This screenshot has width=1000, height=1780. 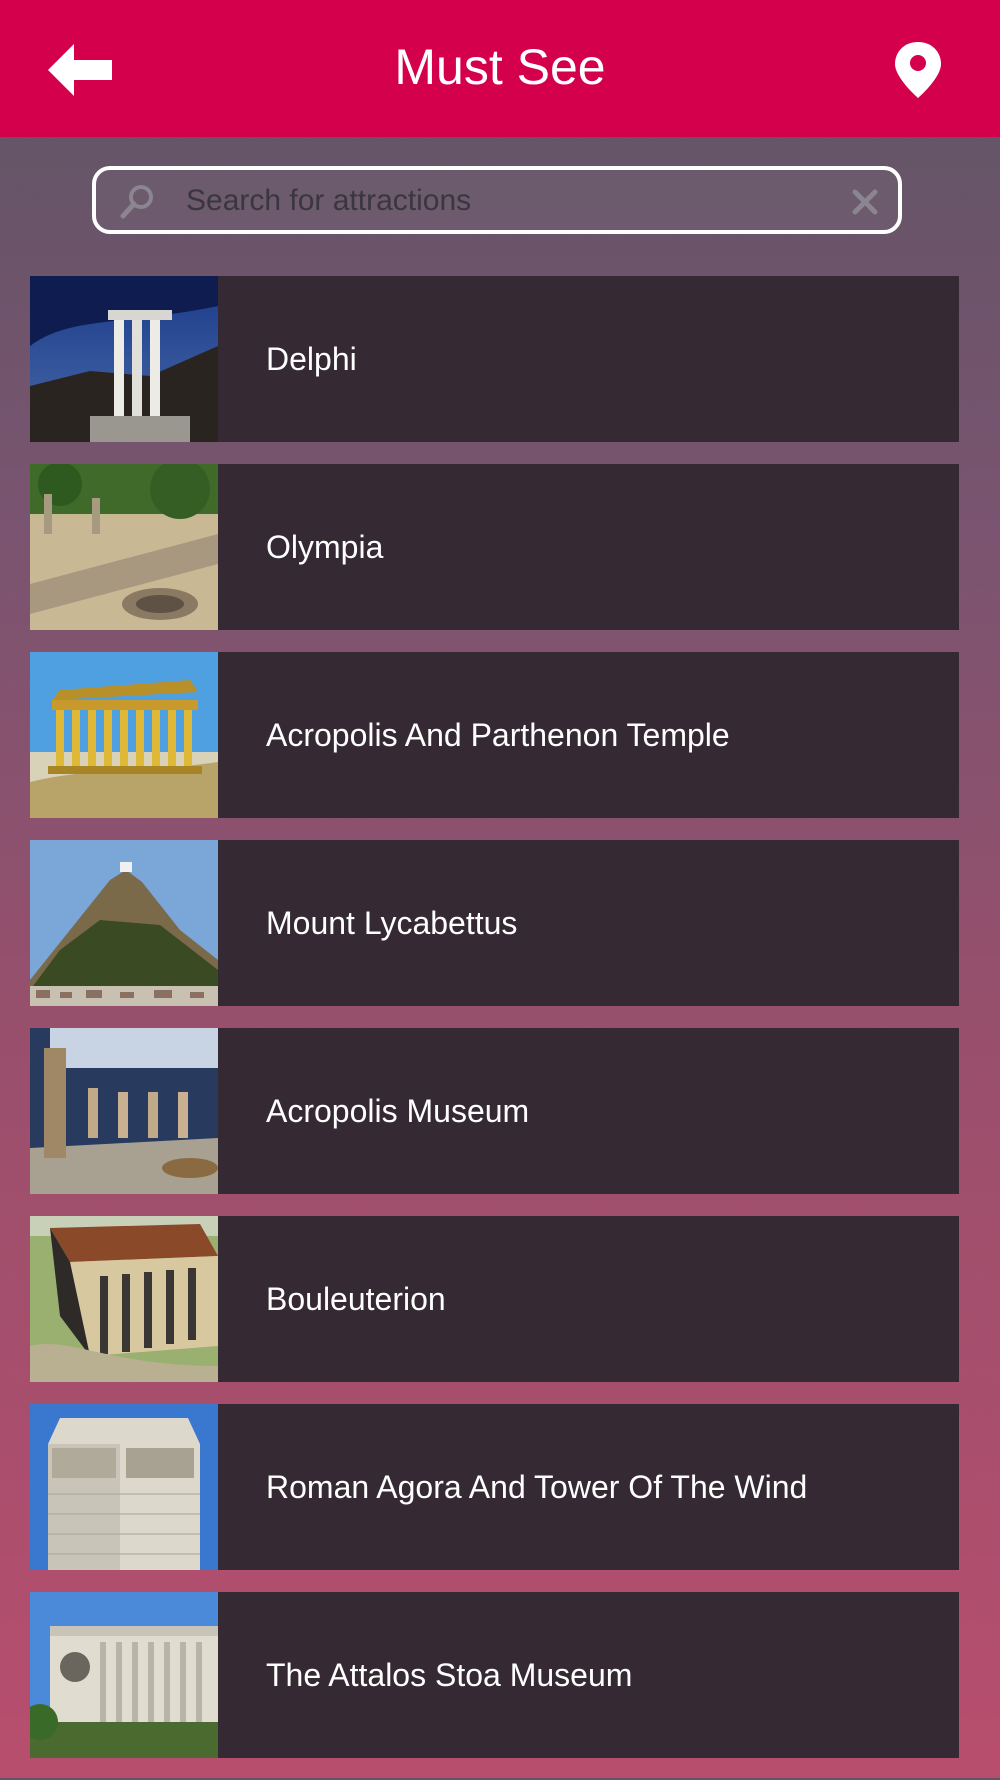 What do you see at coordinates (506, 201) in the screenshot?
I see `search-input` at bounding box center [506, 201].